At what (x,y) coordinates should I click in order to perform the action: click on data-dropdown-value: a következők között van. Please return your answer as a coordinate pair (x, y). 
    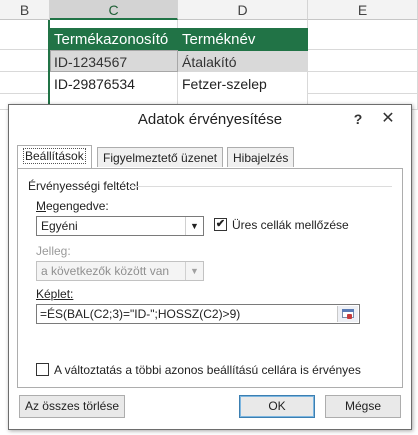
    Looking at the image, I should click on (105, 271).